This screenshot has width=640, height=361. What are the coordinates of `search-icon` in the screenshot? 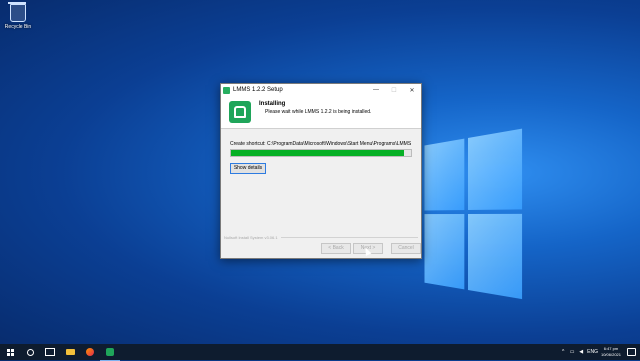 It's located at (30, 352).